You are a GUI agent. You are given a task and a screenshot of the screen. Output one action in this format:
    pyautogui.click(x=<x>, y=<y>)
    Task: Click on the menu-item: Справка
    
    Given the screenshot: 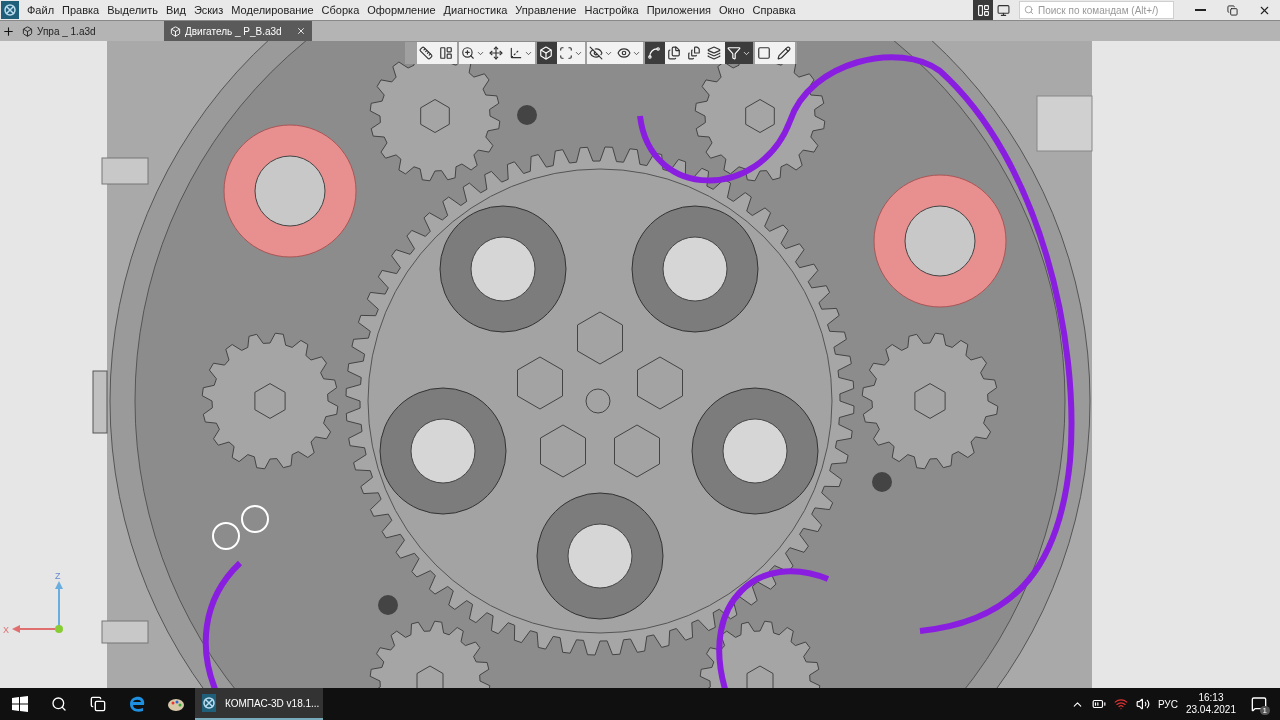 What is the action you would take?
    pyautogui.click(x=774, y=10)
    